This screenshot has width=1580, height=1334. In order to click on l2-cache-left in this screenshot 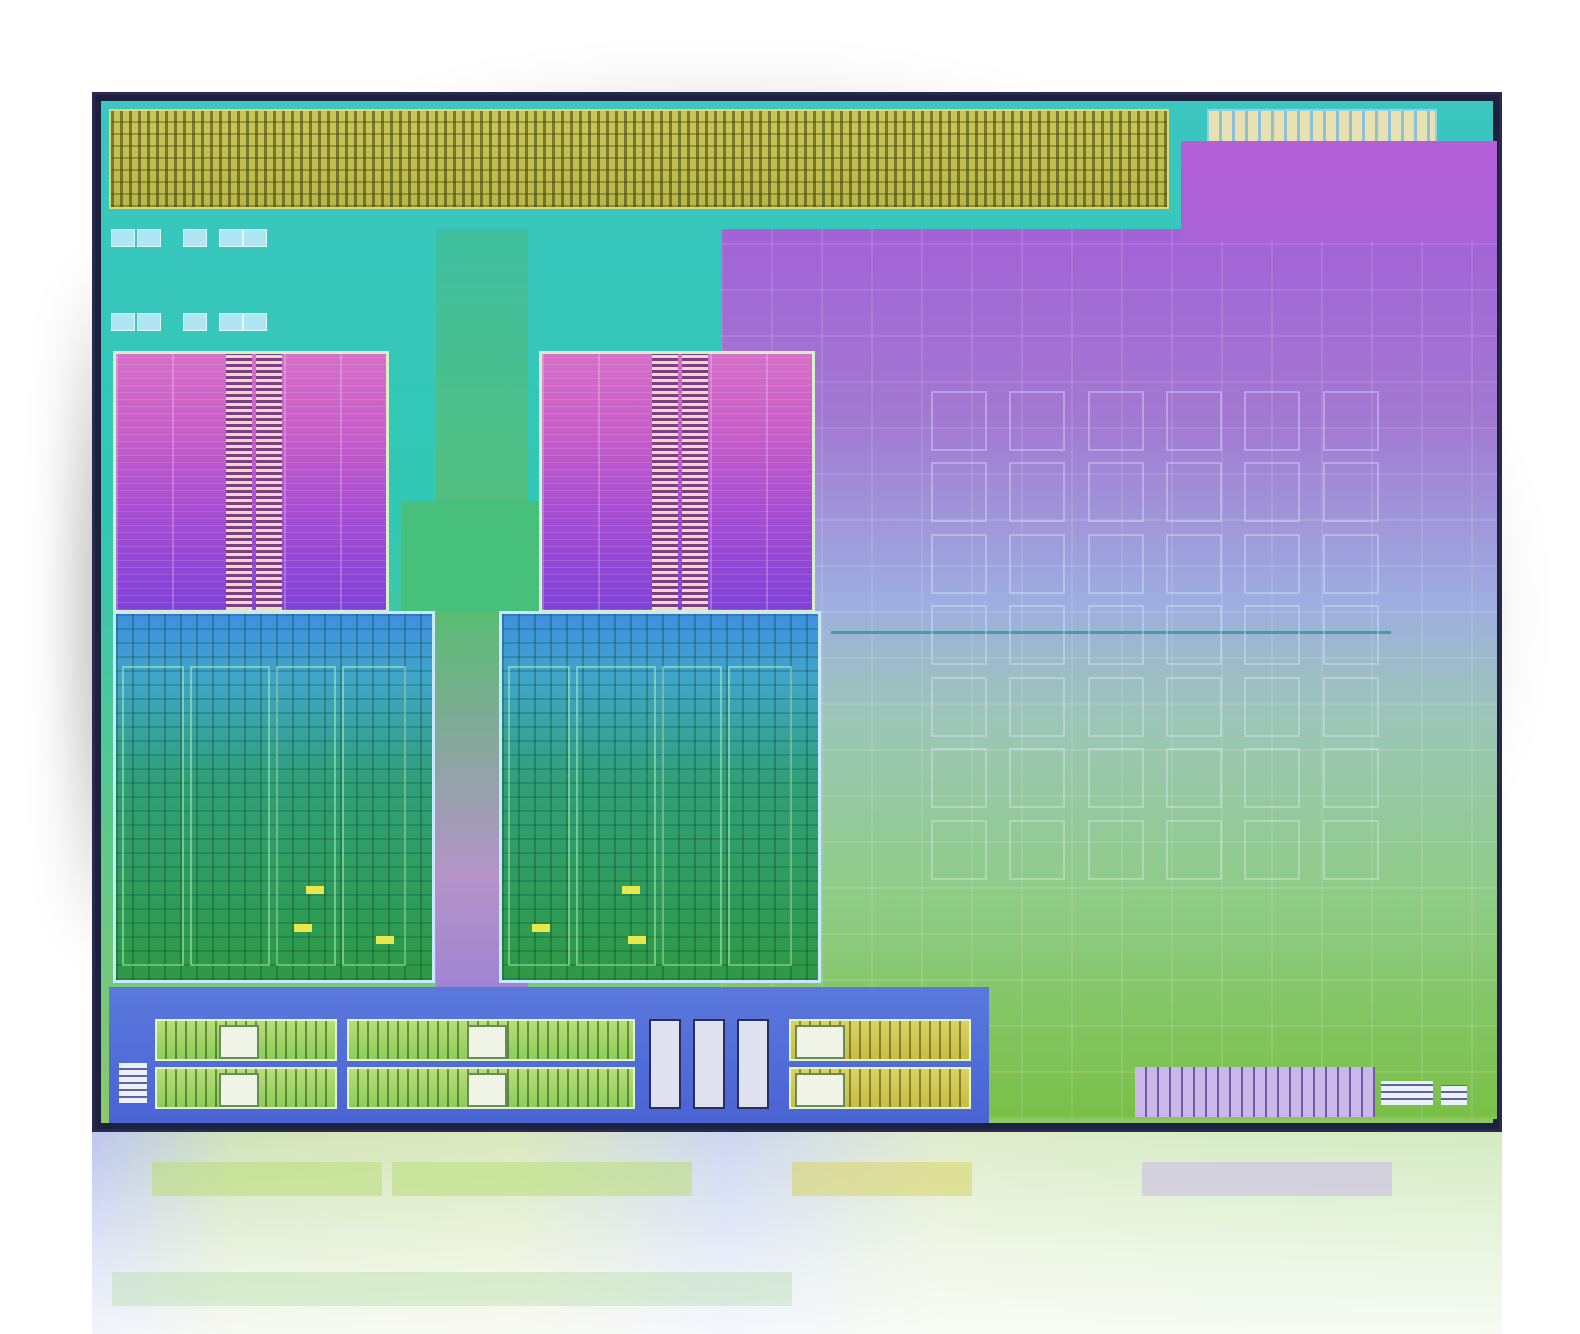, I will do `click(251, 482)`.